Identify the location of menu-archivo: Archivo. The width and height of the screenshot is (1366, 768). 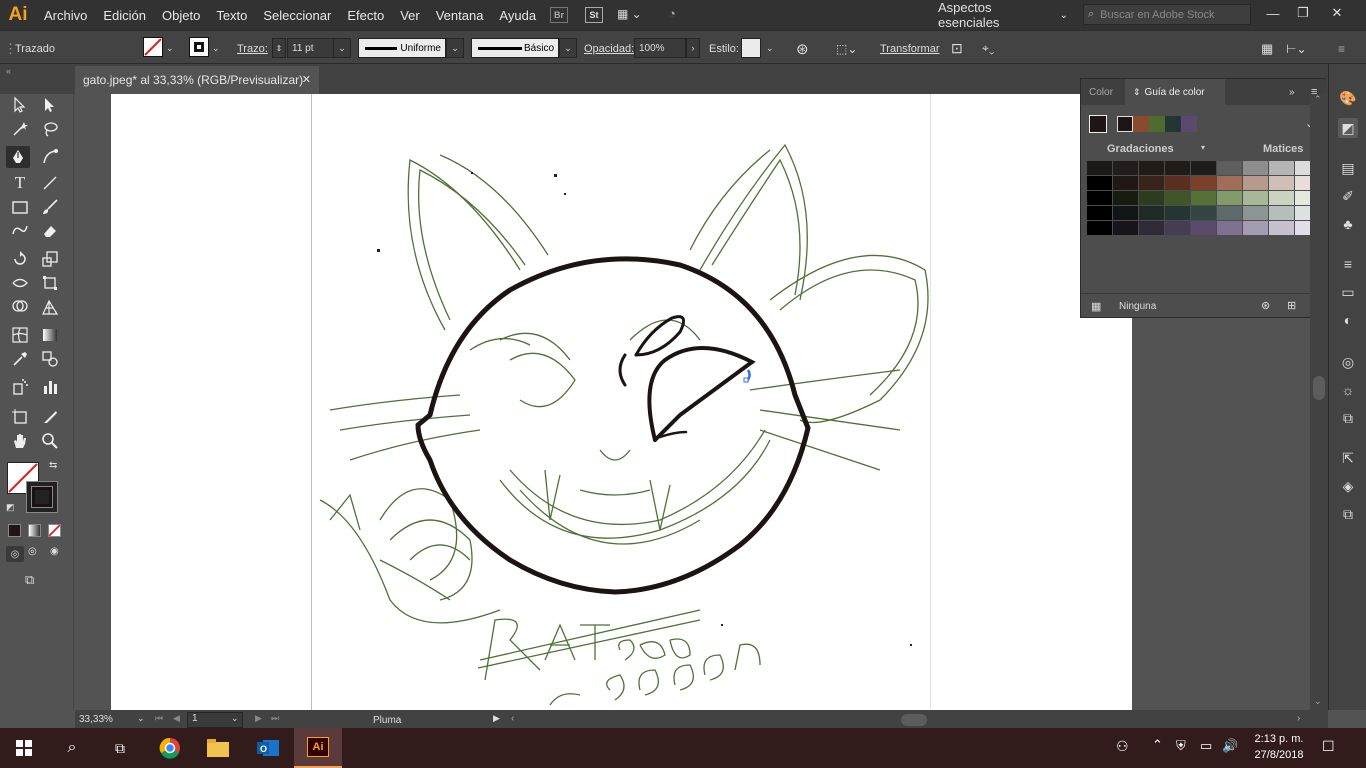
(65, 15).